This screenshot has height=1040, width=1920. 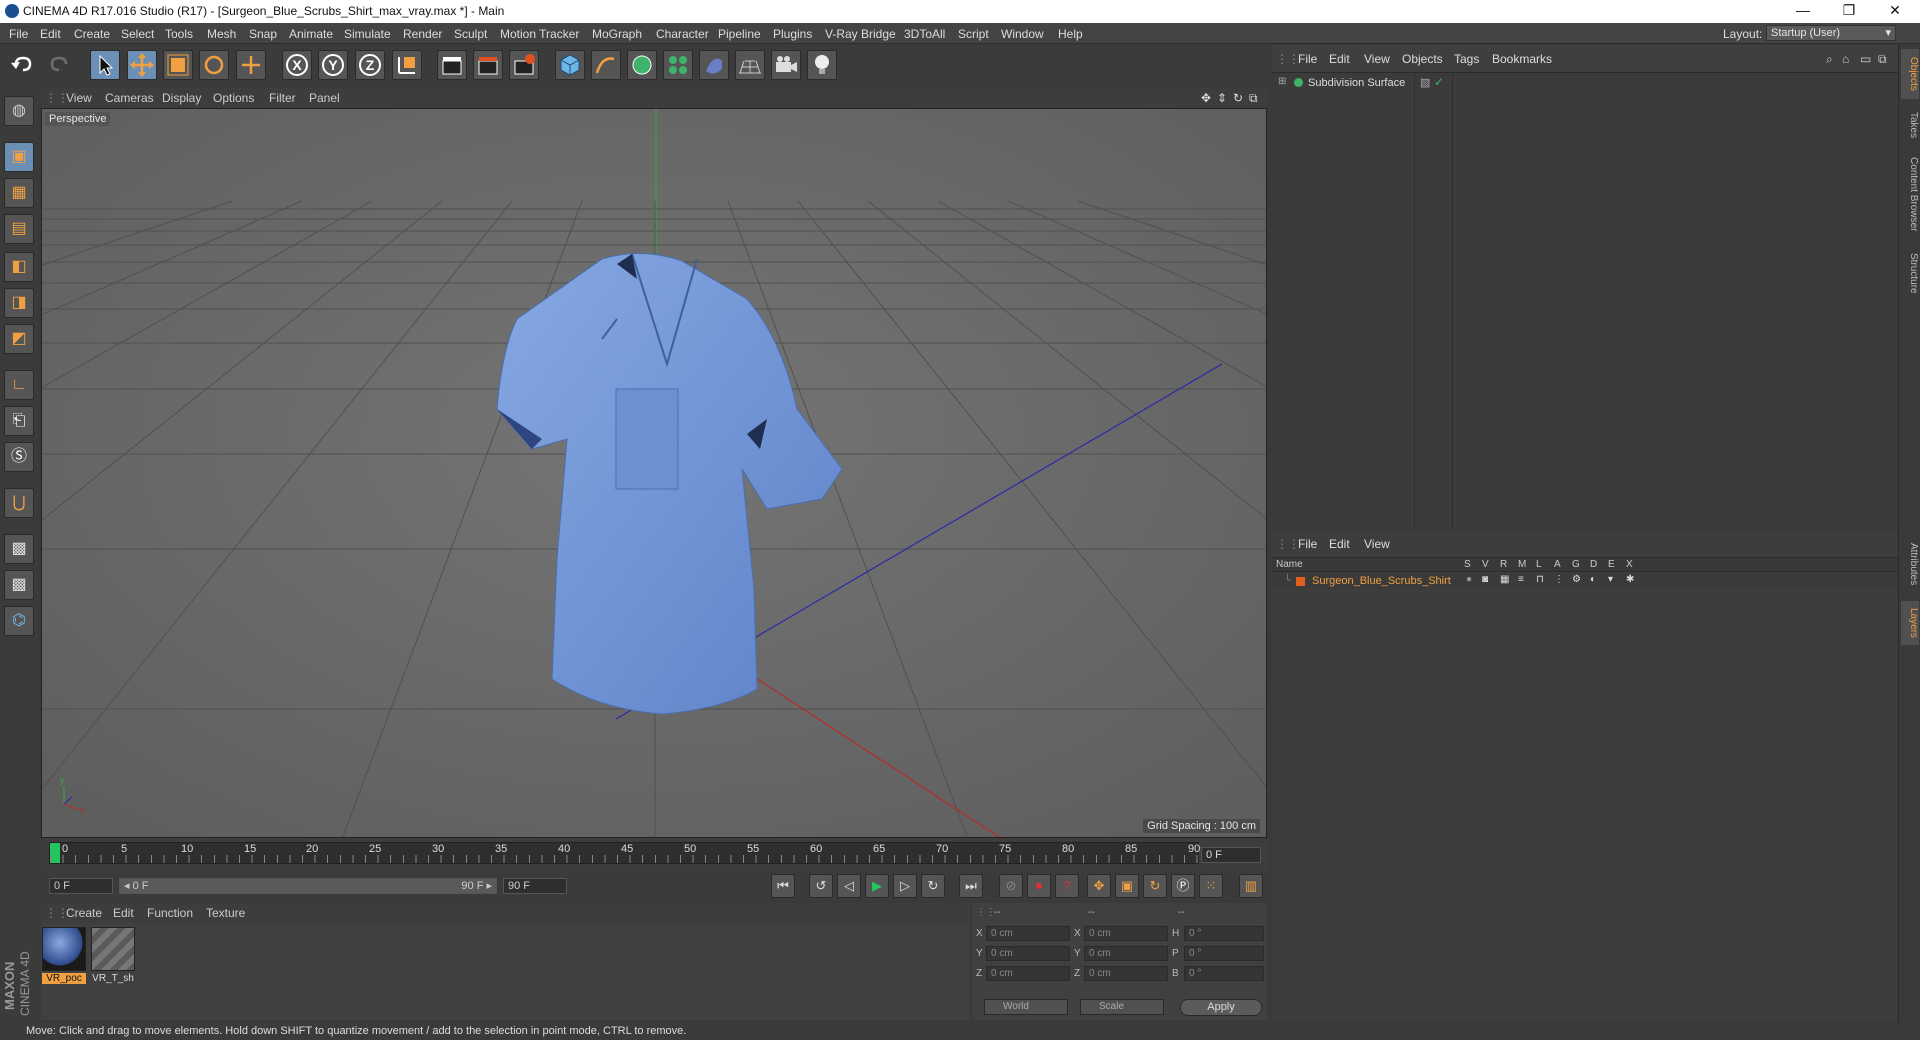 I want to click on material-menu-edit: Edit, so click(x=123, y=913).